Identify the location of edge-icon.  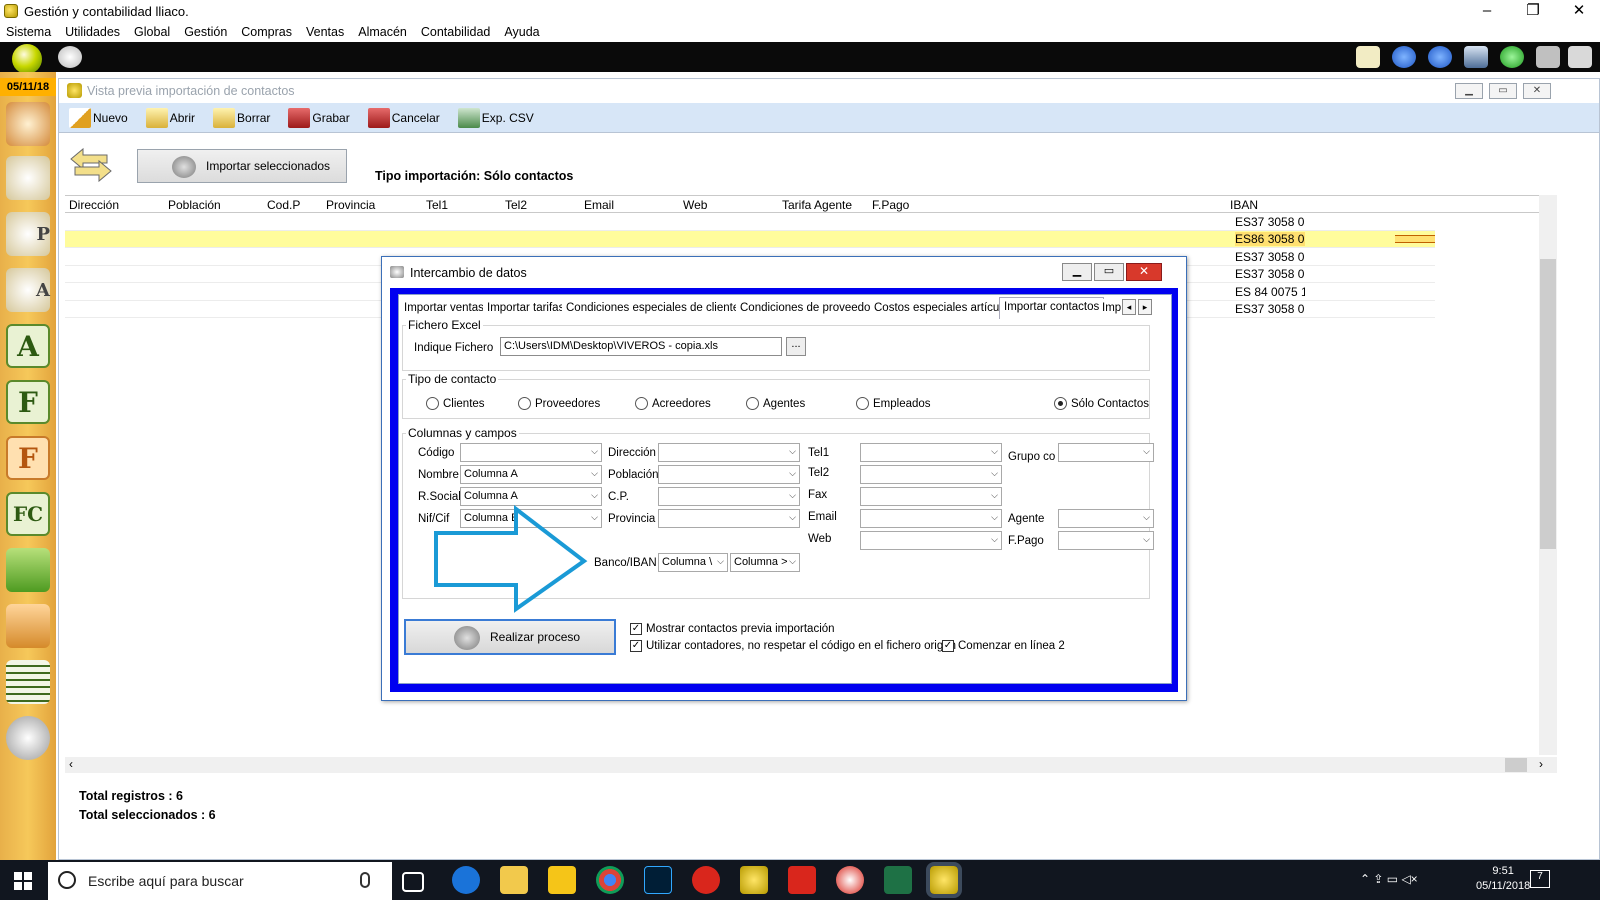
(466, 880).